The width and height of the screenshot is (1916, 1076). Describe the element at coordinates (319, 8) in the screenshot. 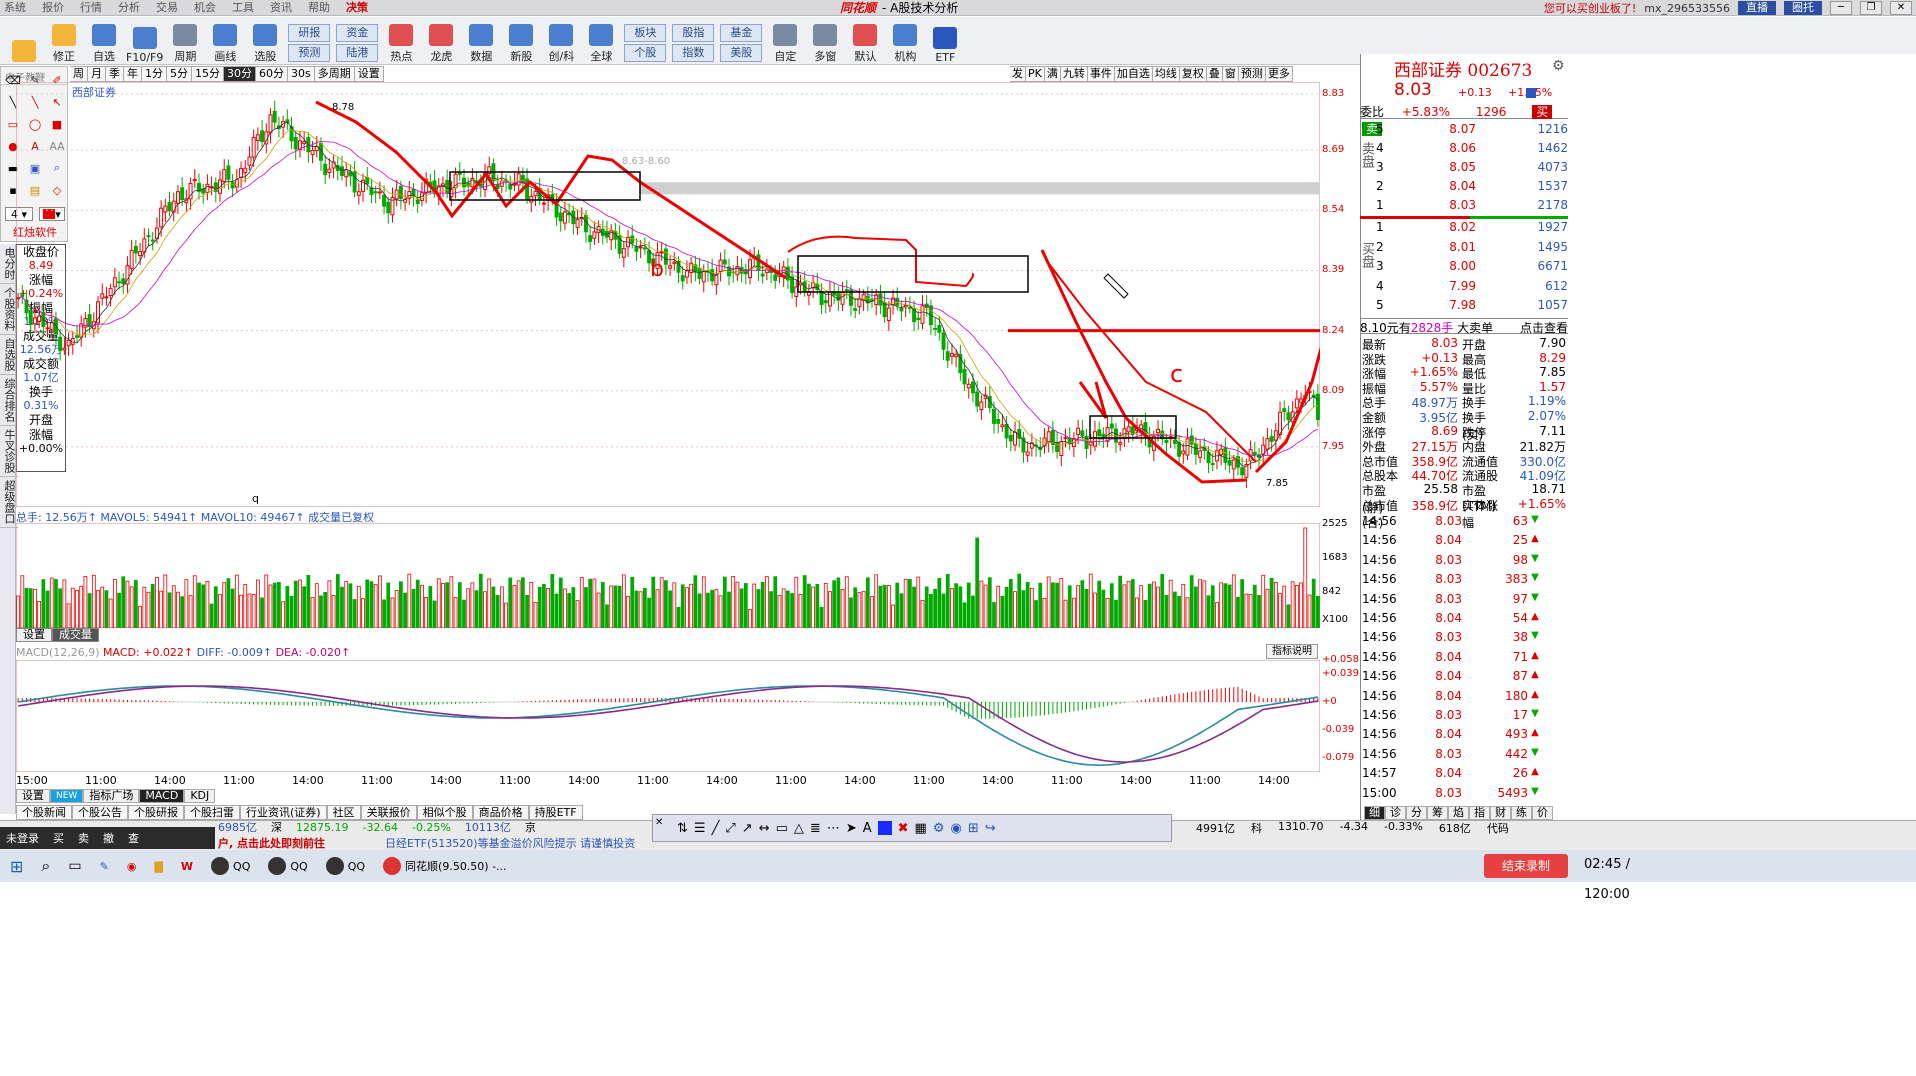

I see `menu-item-8: 帮助` at that location.